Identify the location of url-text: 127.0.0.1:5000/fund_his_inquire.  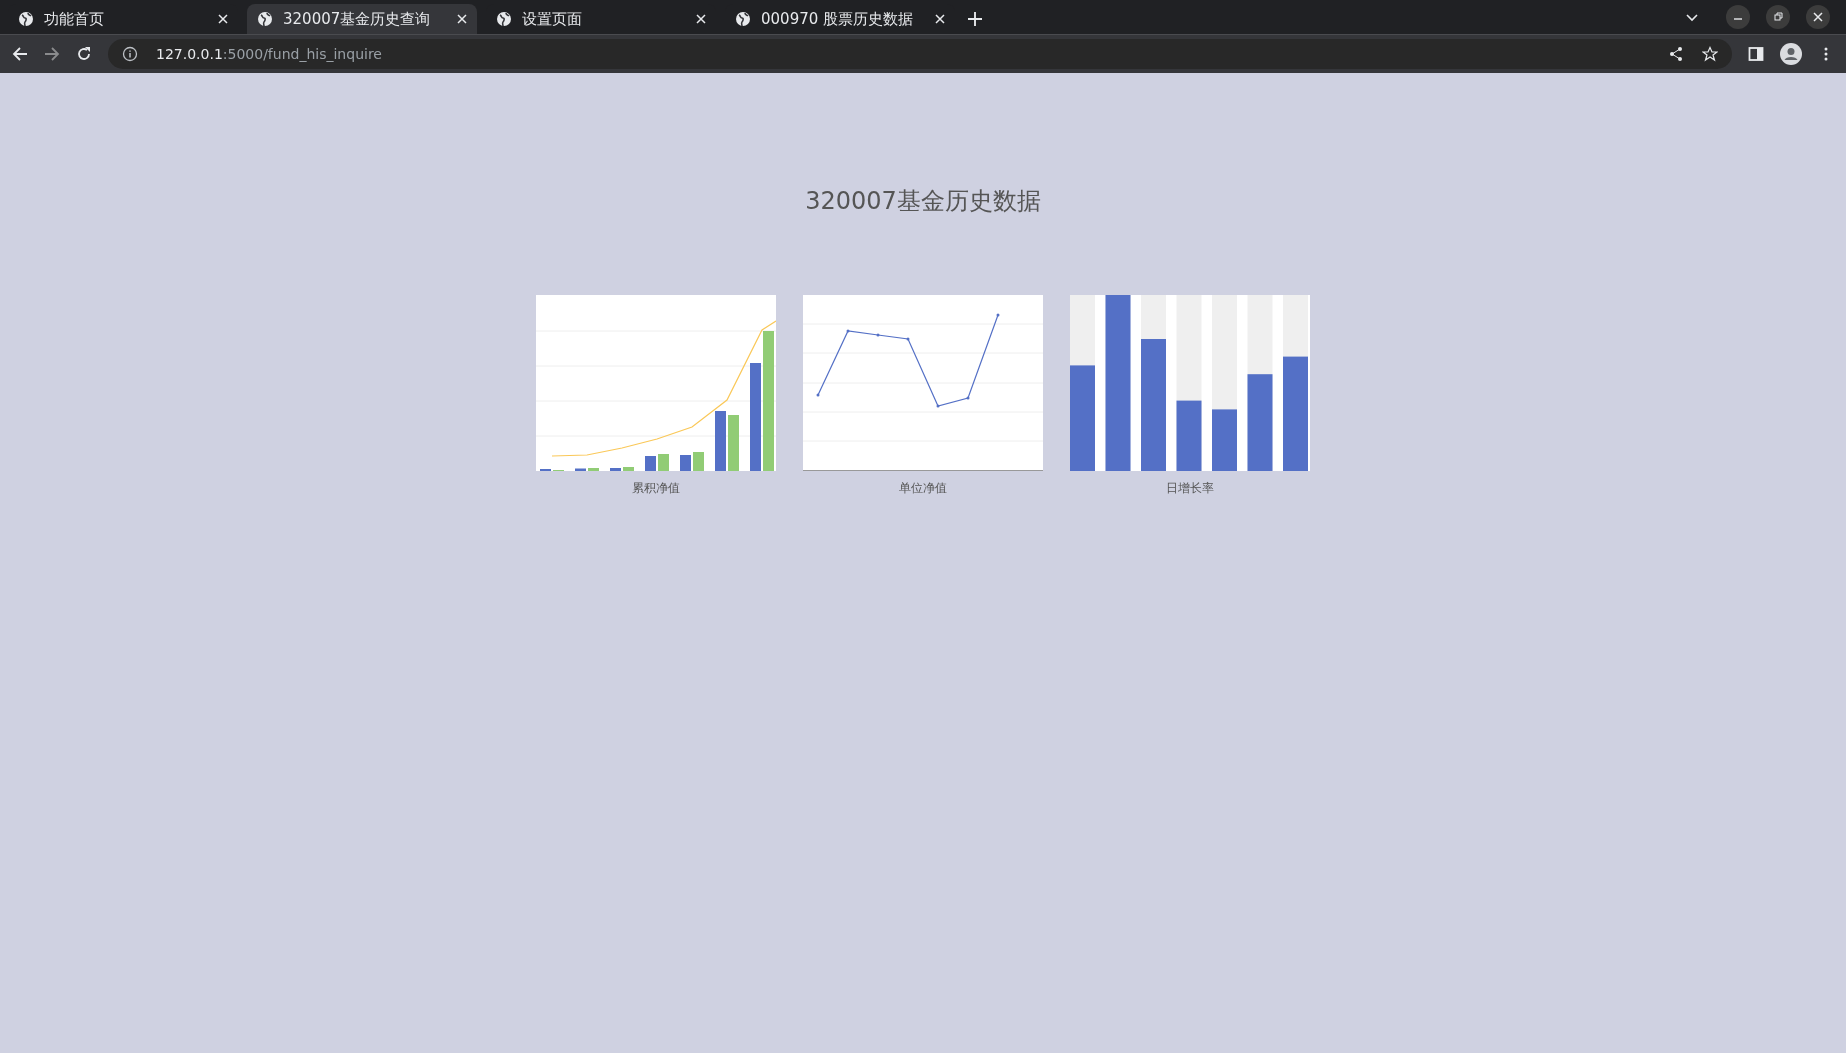
(269, 54).